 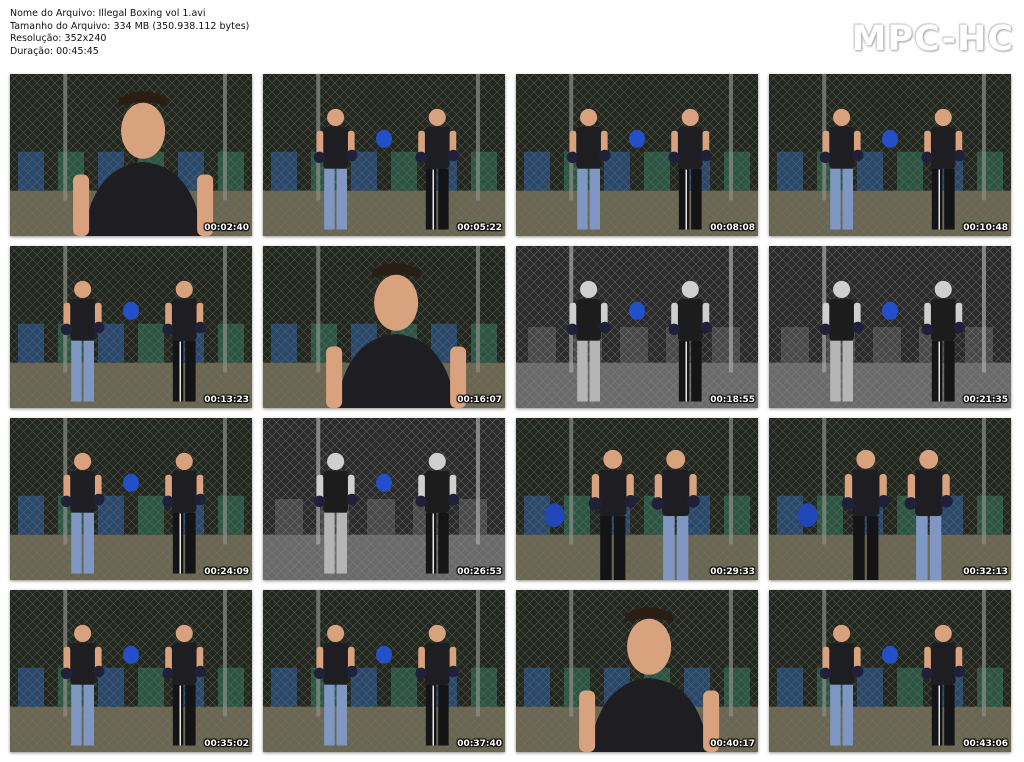 I want to click on thumbnail-timestamp: 00:26:53, so click(x=479, y=572).